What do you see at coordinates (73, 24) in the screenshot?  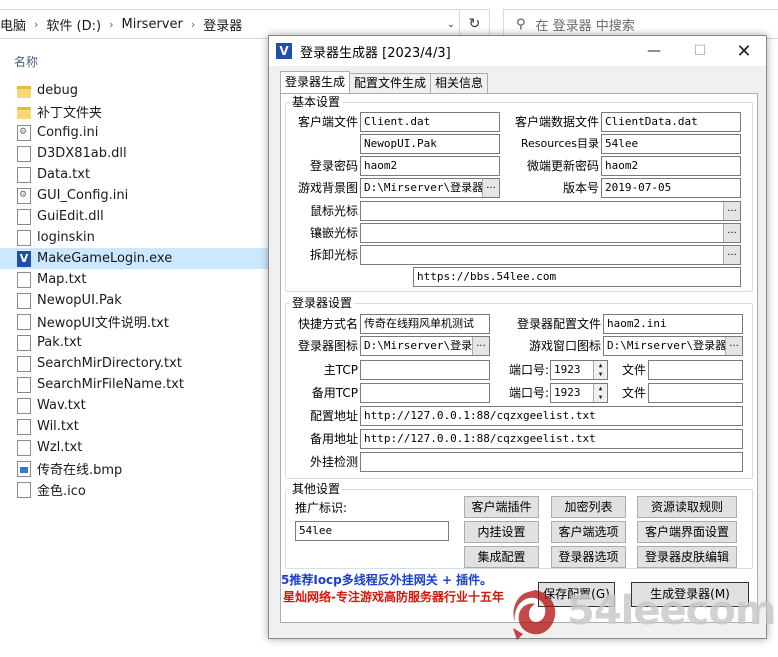 I see `breadcrumb-item: 软件 (D:)` at bounding box center [73, 24].